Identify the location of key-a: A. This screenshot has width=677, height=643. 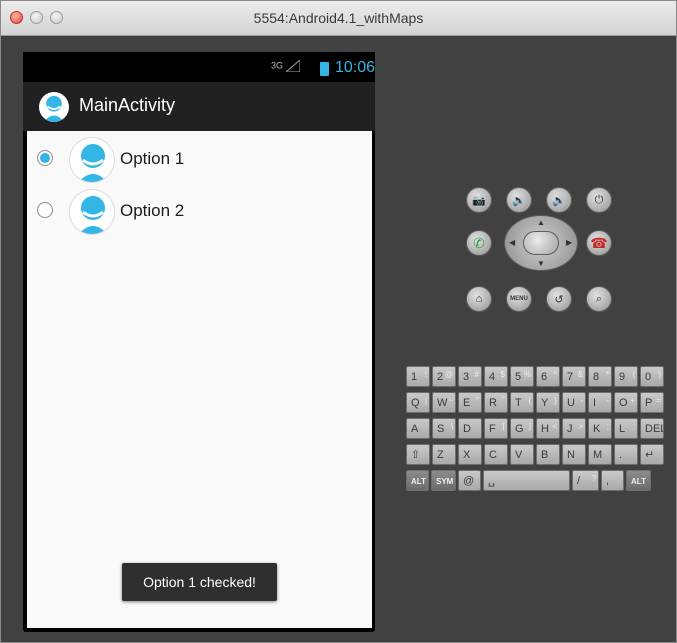
(418, 428).